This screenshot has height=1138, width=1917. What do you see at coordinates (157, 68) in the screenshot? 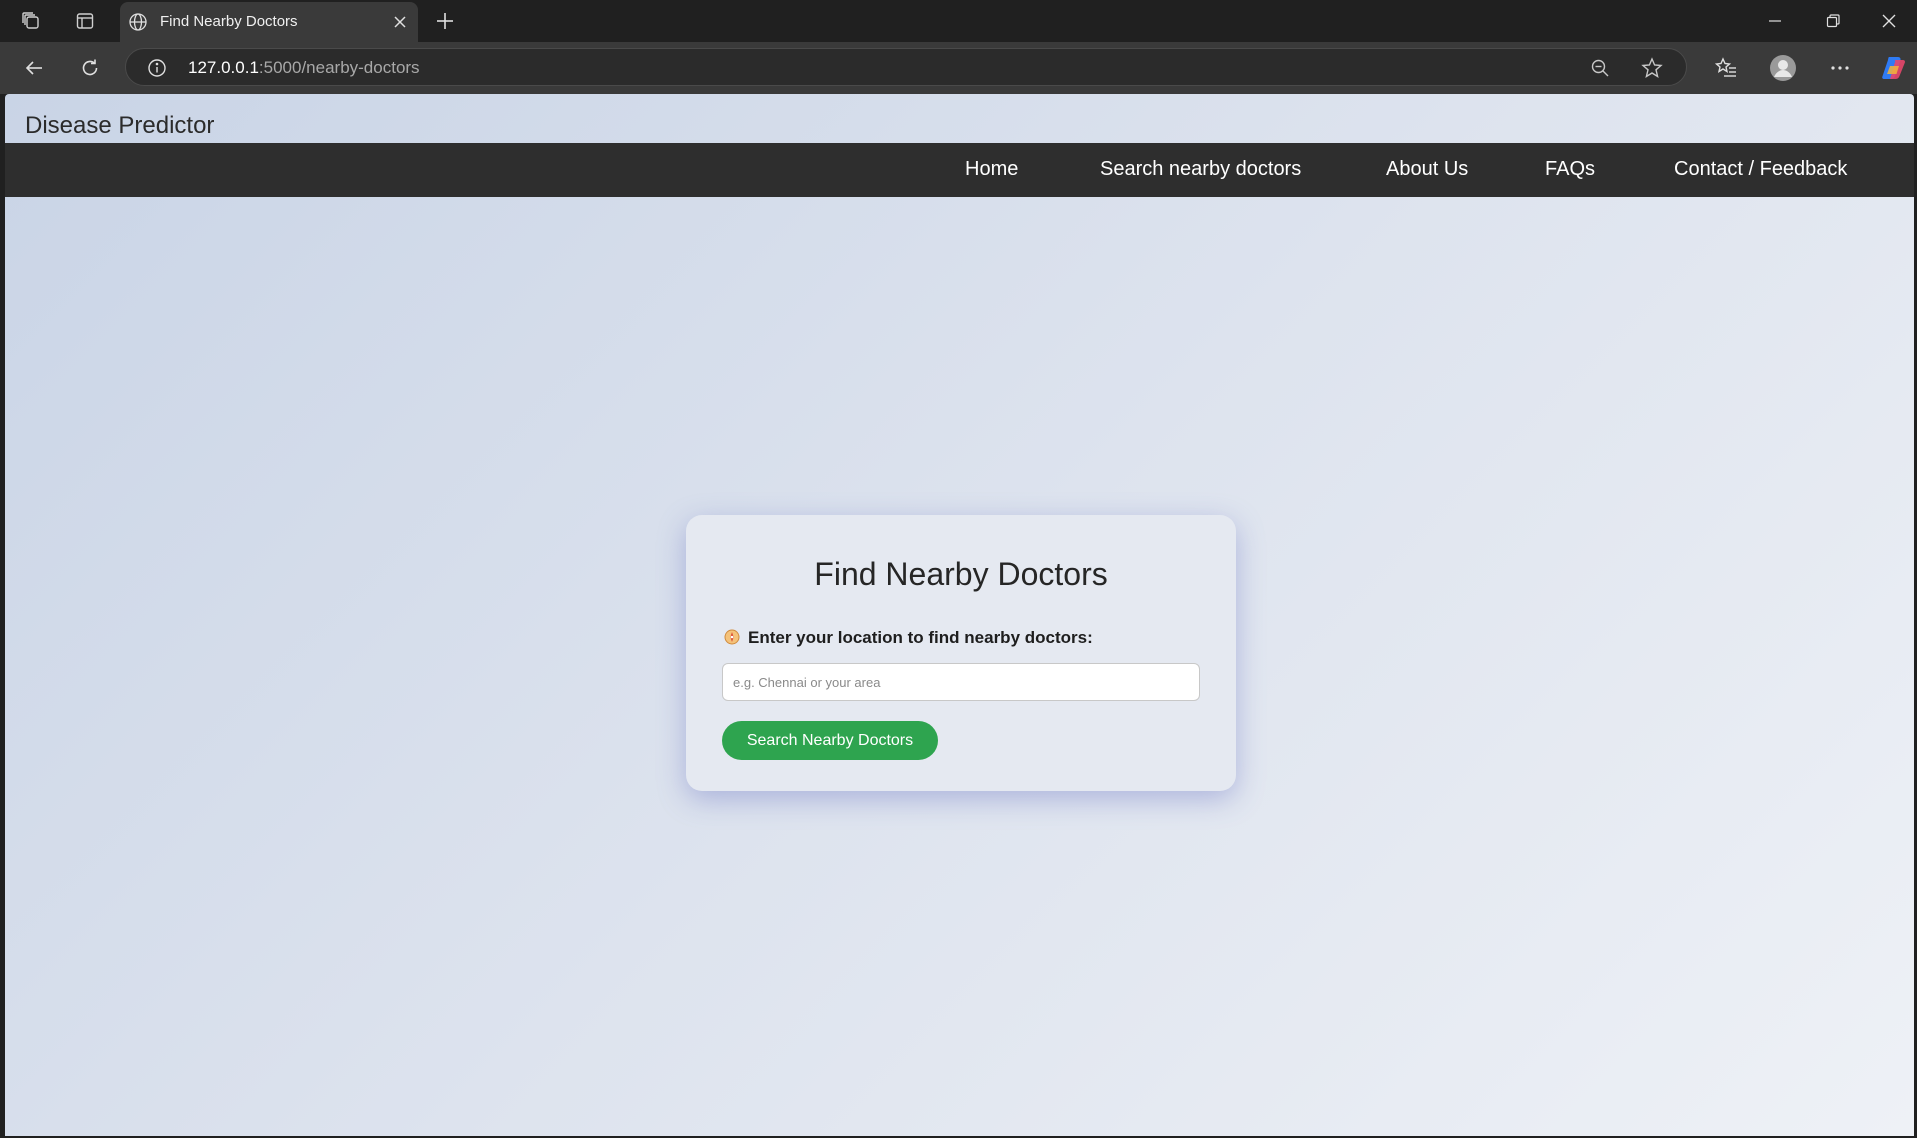
I see `info-icon` at bounding box center [157, 68].